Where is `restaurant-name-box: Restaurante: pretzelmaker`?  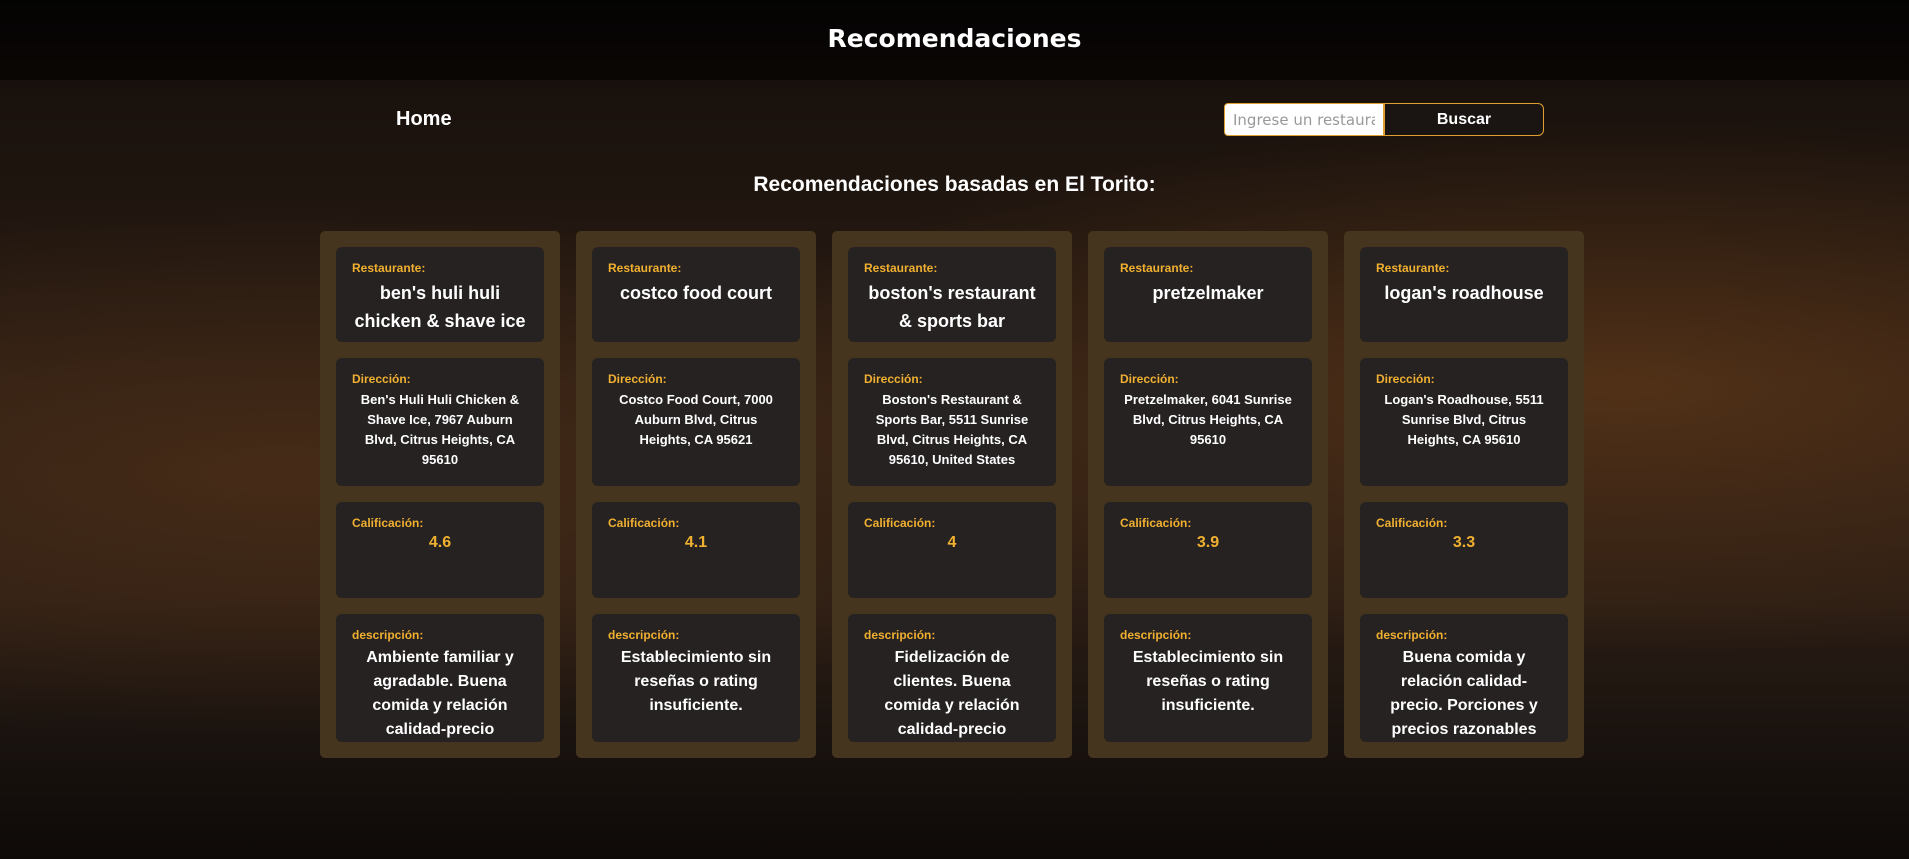 restaurant-name-box: Restaurante: pretzelmaker is located at coordinates (1208, 294).